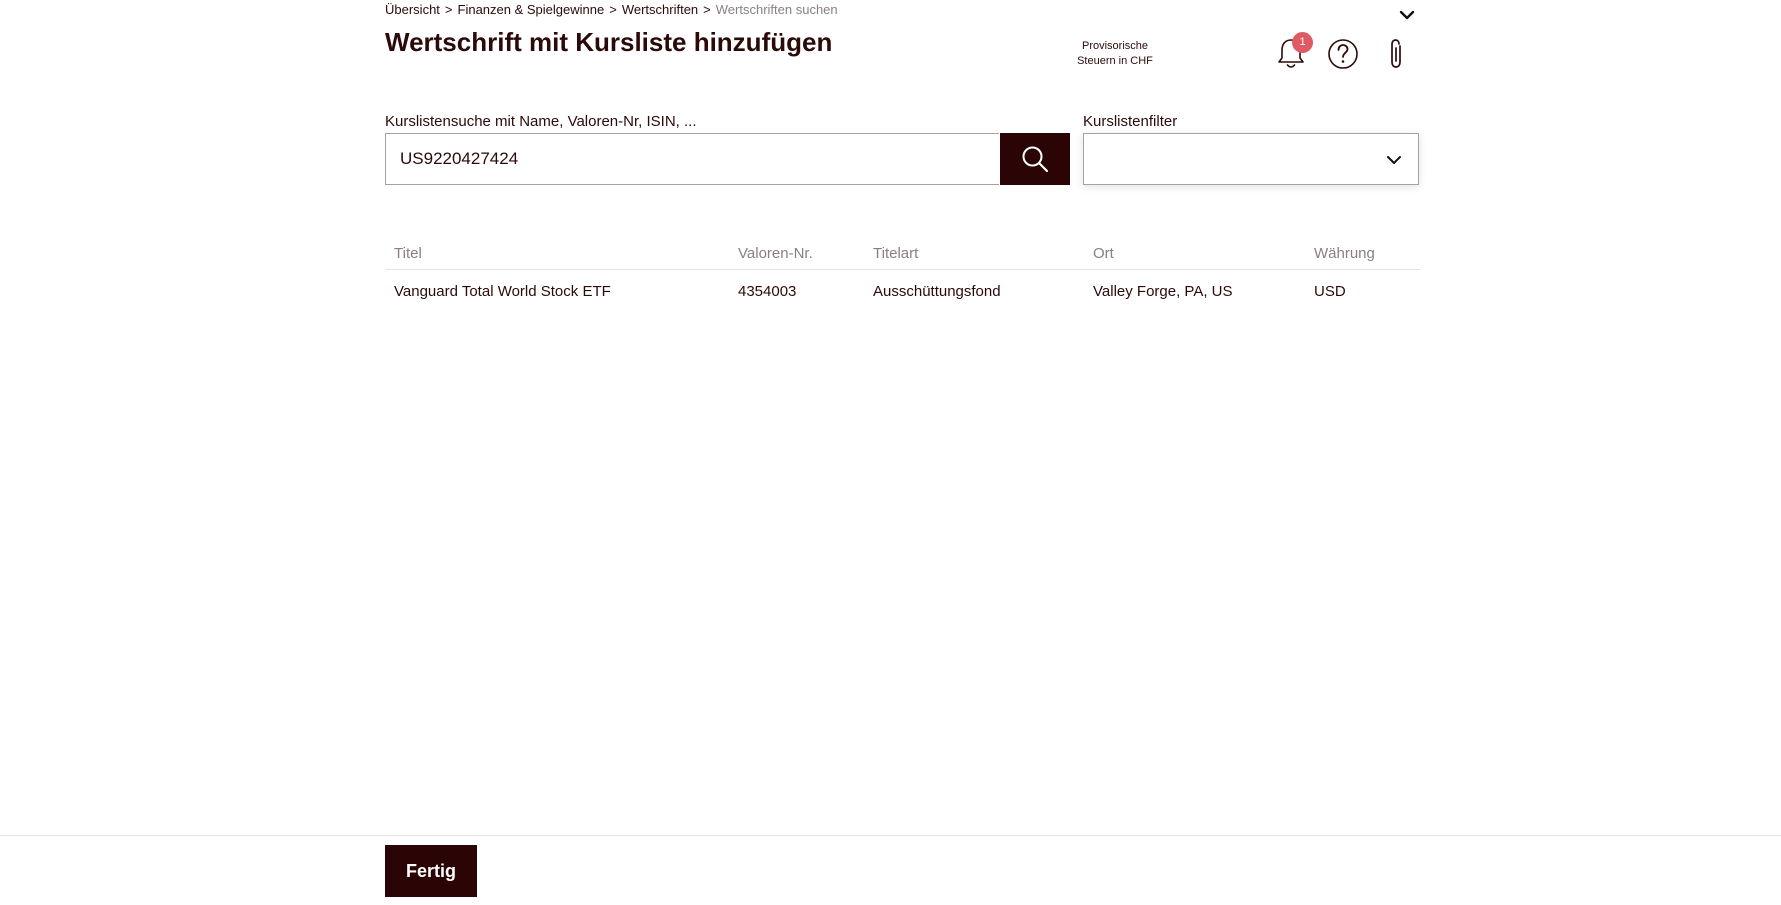 This screenshot has width=1781, height=905. Describe the element at coordinates (408, 253) in the screenshot. I see `column-header-titel: Titel` at that location.